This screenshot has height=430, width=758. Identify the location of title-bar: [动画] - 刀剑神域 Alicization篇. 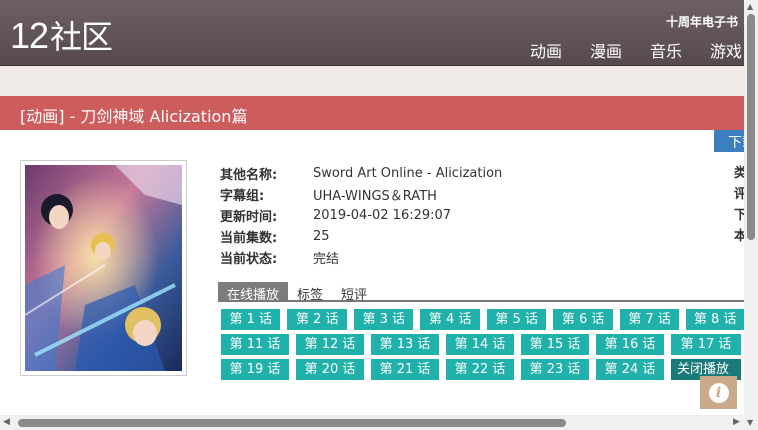
(379, 113).